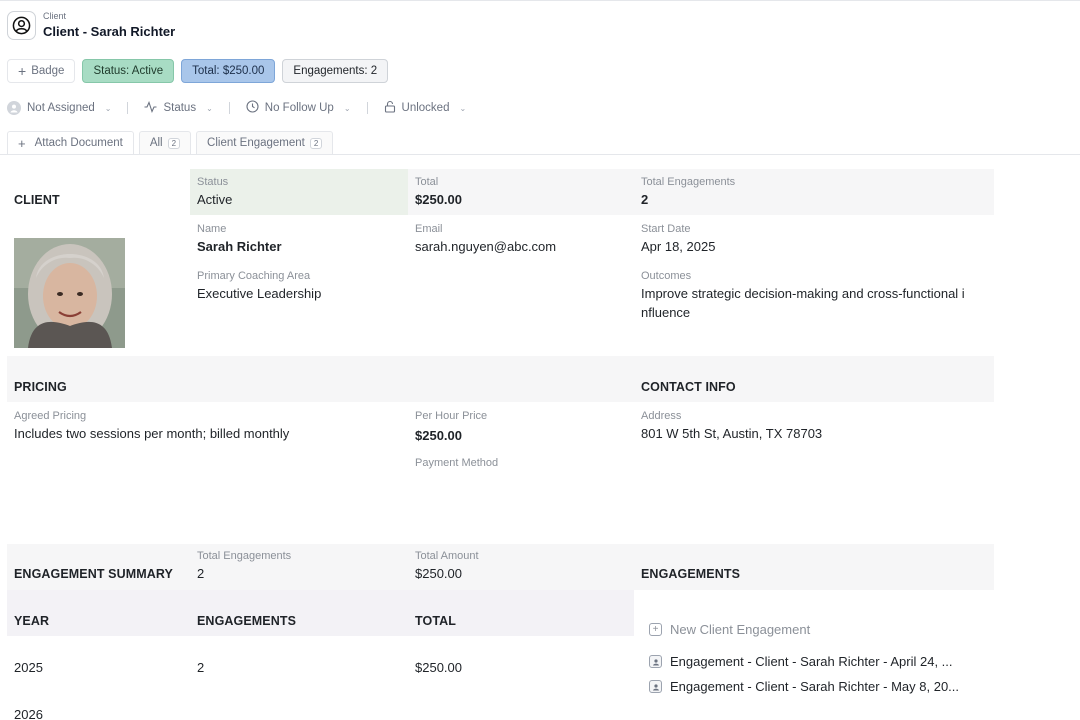  Describe the element at coordinates (457, 463) in the screenshot. I see `payment-method-label: Payment Method` at that location.